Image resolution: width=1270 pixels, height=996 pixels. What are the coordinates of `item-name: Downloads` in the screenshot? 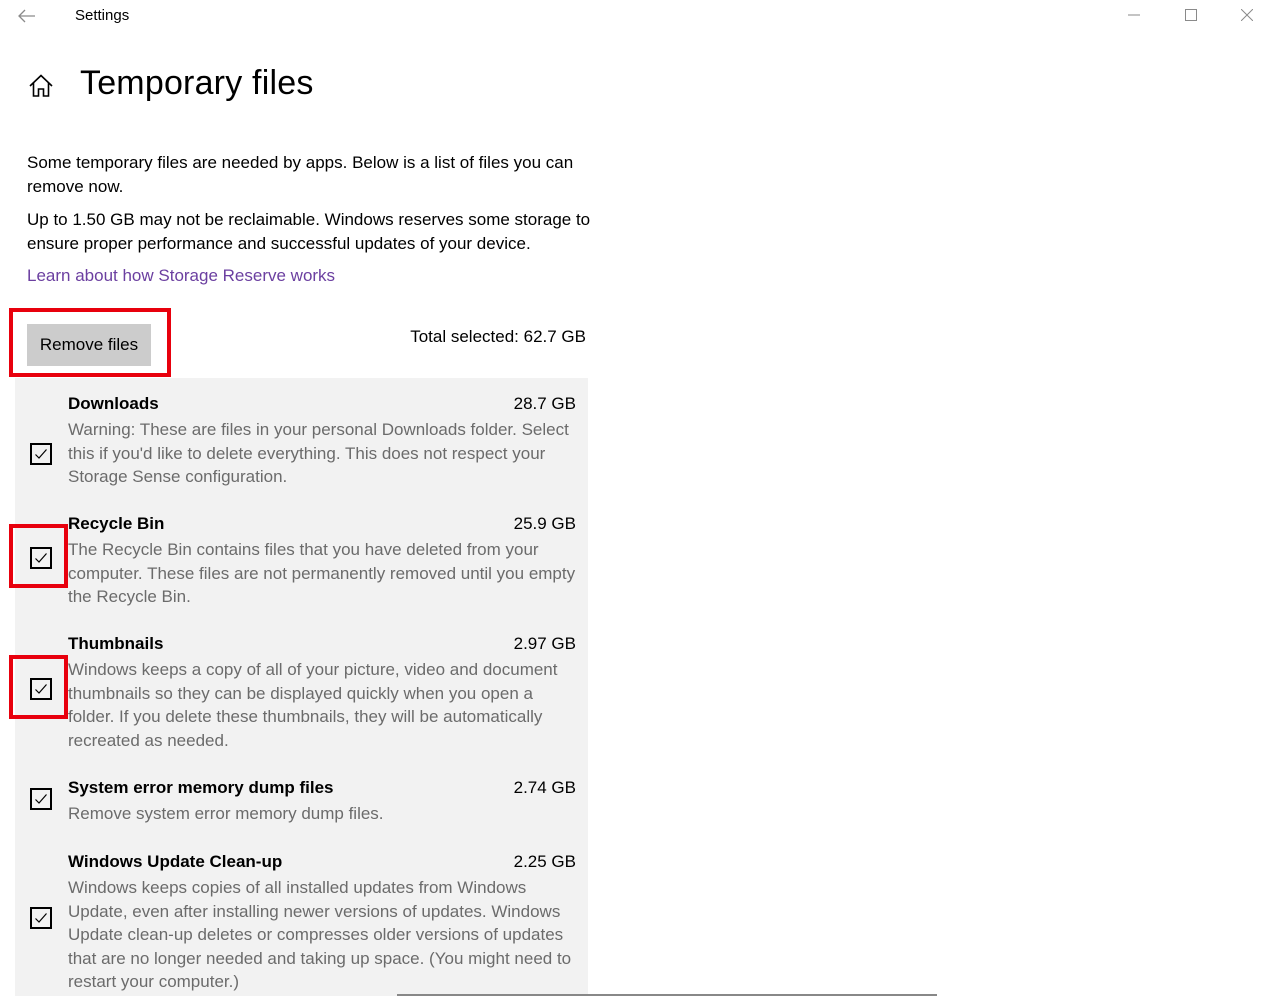 It's located at (113, 403).